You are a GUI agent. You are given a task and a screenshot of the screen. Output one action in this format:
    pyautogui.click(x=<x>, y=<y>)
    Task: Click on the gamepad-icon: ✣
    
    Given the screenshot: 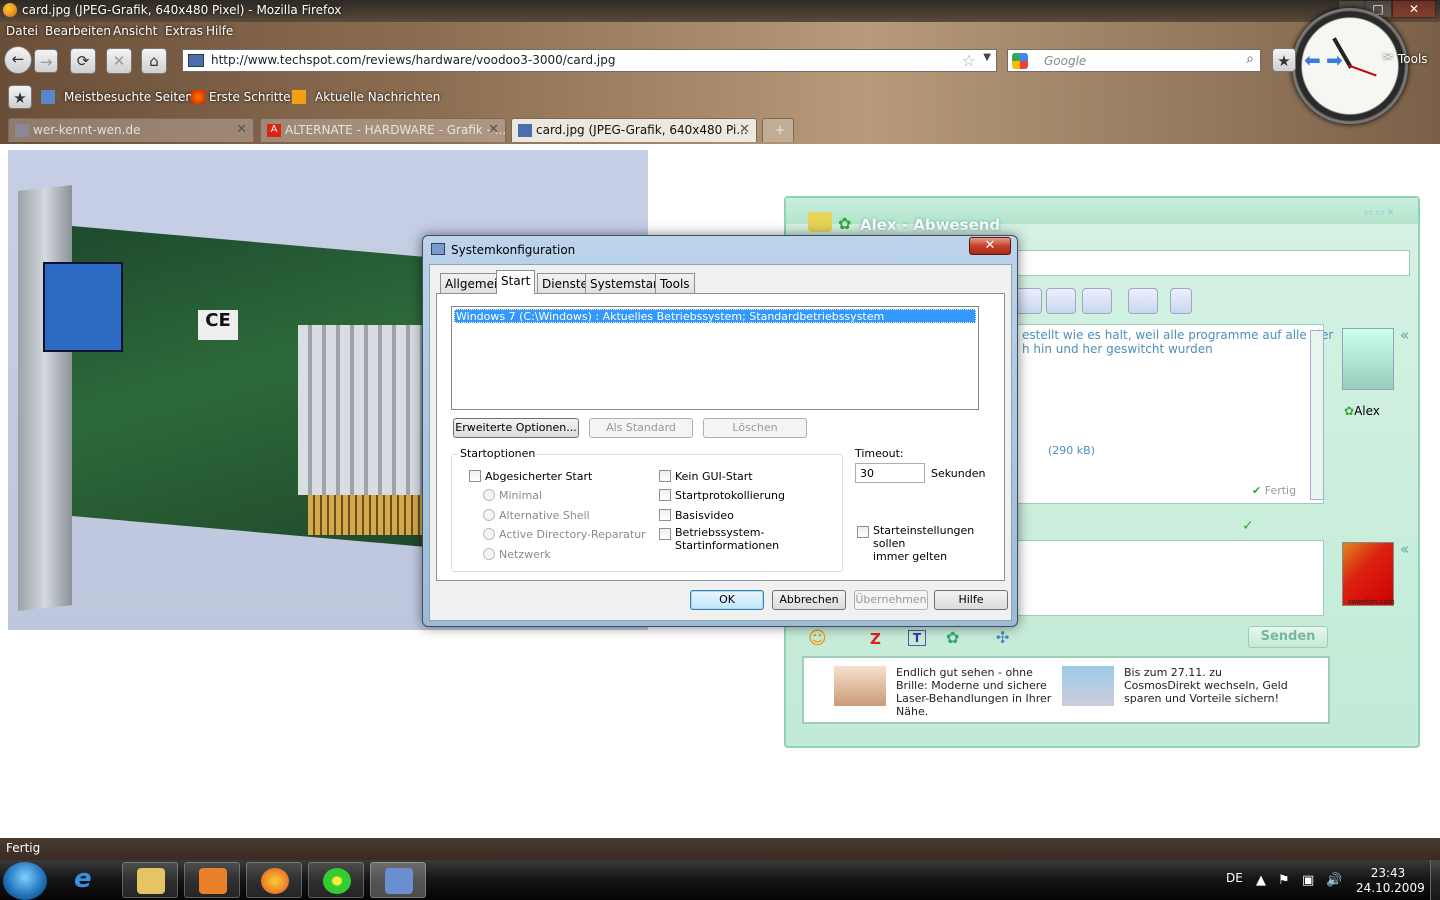 What is the action you would take?
    pyautogui.click(x=1002, y=637)
    